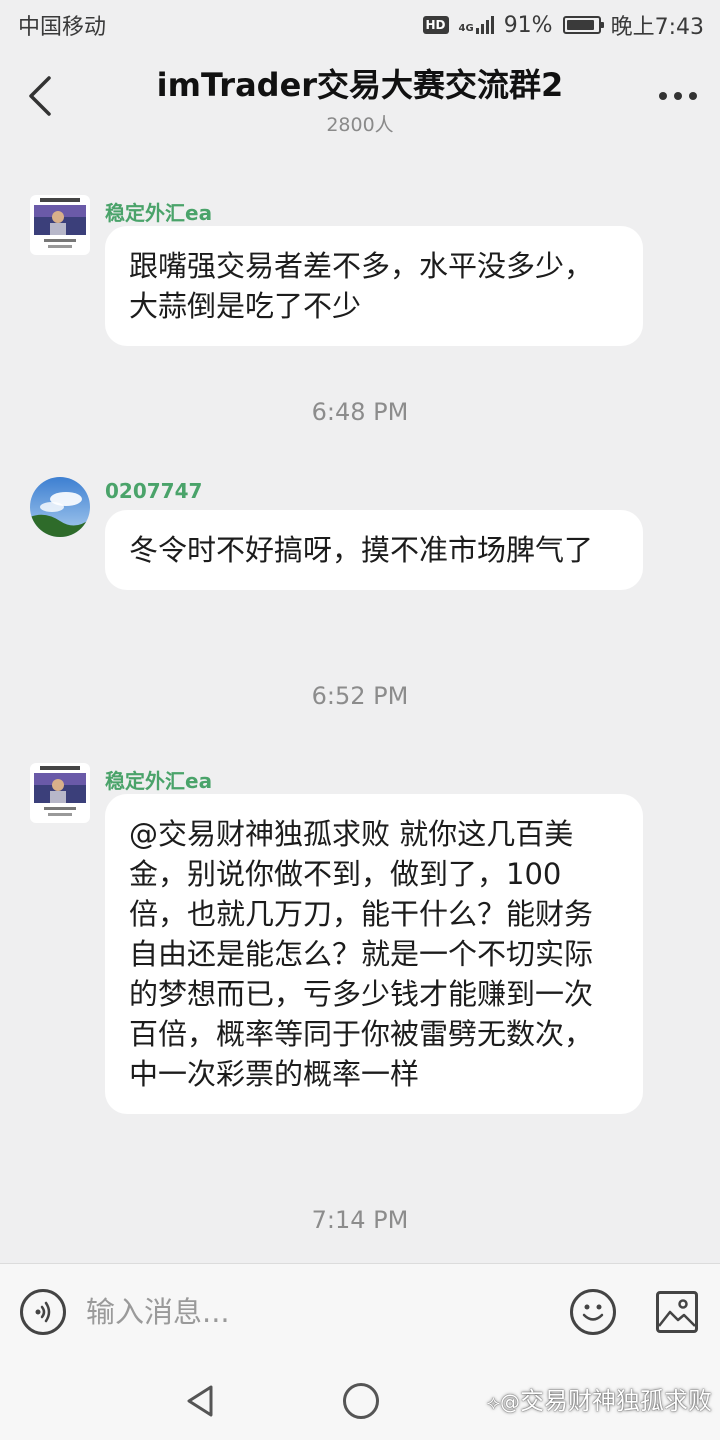  I want to click on status-indicators: HD 4G 91% 晚上7:43, so click(563, 25).